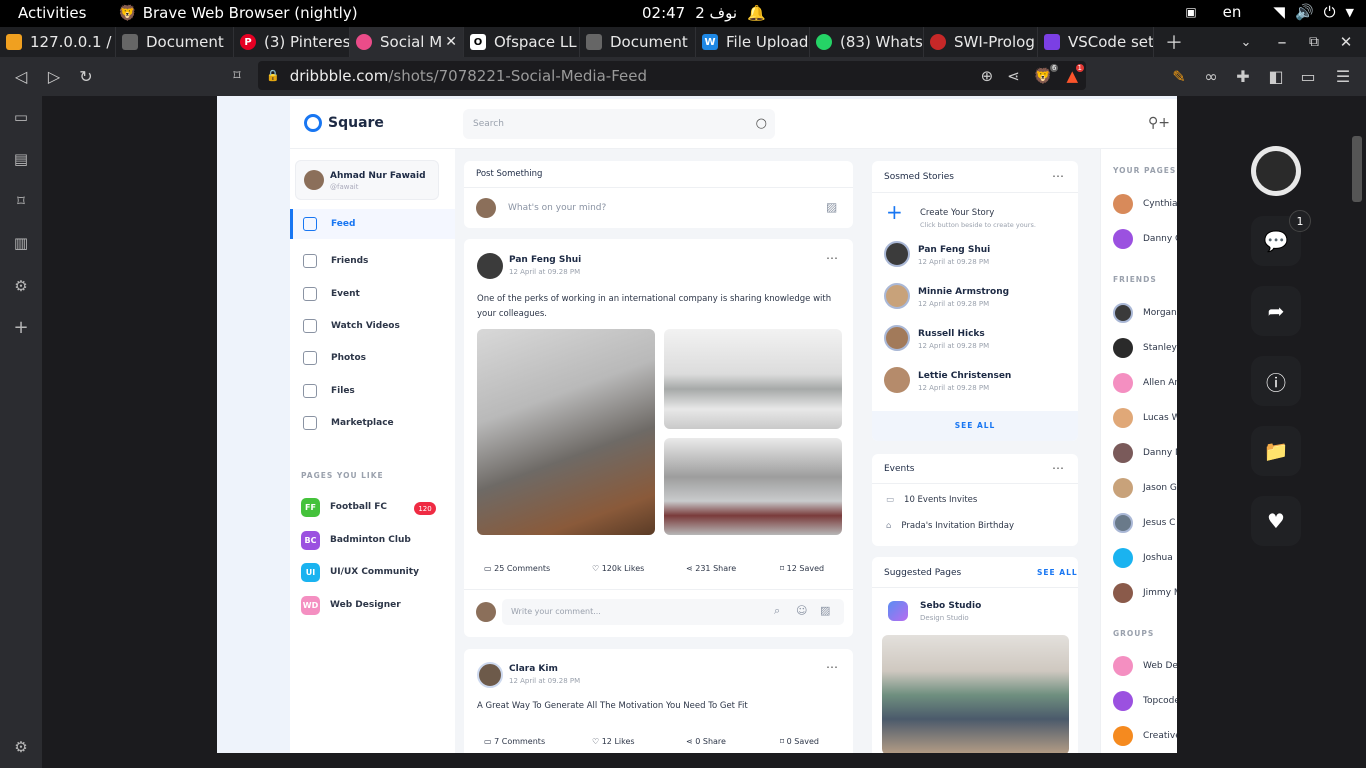 Image resolution: width=1366 pixels, height=768 pixels. Describe the element at coordinates (753, 42) in the screenshot. I see `tab-file-upload: W File Upload` at that location.